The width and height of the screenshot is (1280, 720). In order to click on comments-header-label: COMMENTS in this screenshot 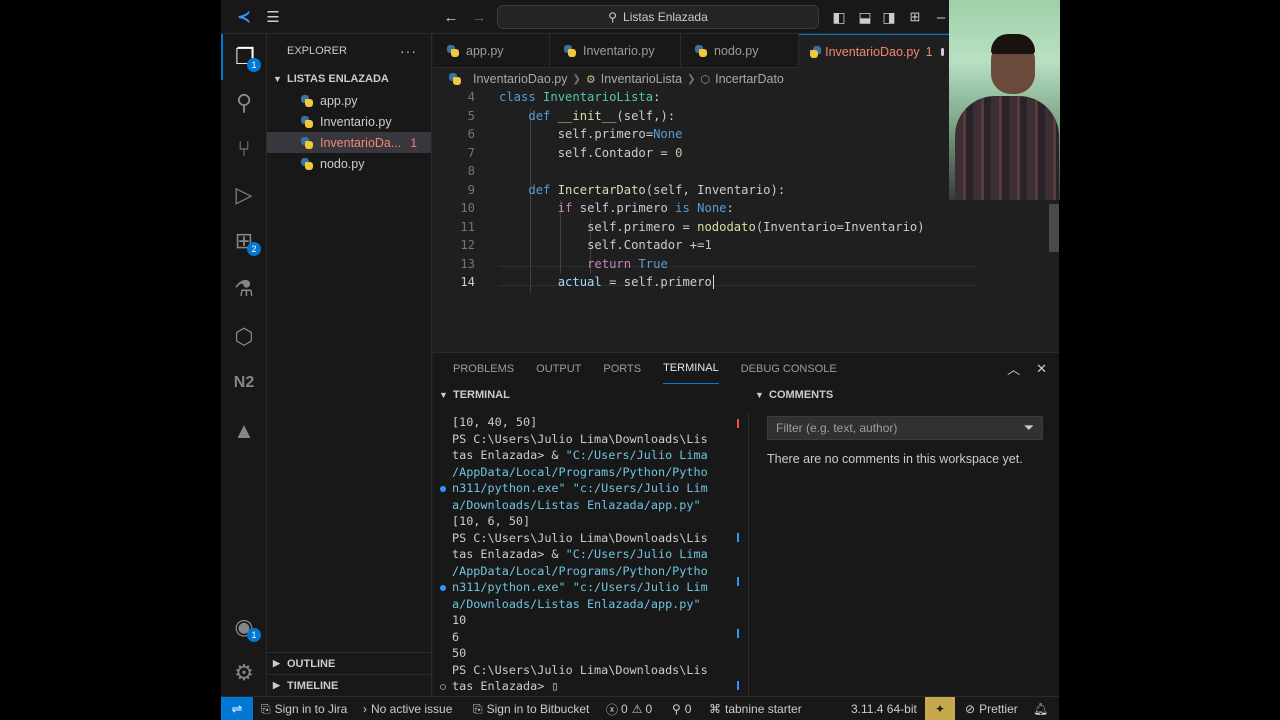, I will do `click(801, 395)`.